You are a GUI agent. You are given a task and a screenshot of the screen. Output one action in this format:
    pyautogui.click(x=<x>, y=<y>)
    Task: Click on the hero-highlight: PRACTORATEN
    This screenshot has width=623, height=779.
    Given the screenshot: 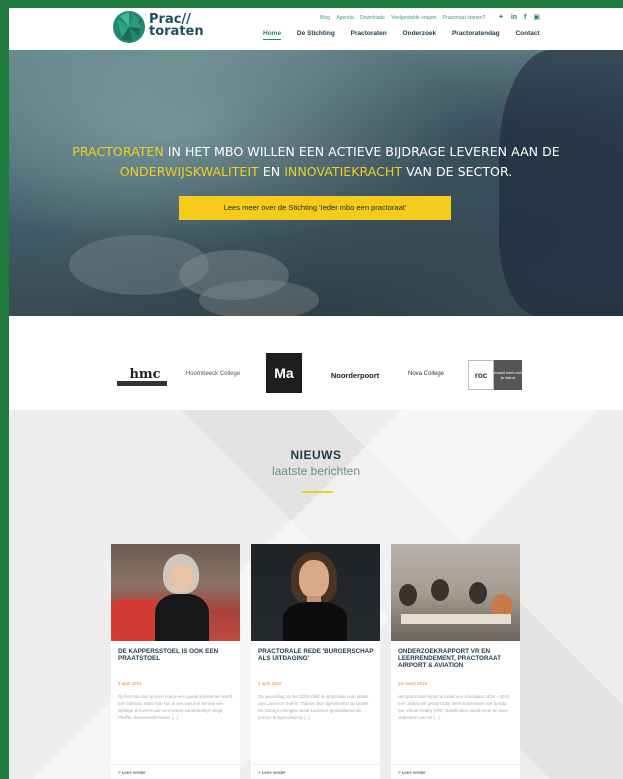 What is the action you would take?
    pyautogui.click(x=118, y=151)
    